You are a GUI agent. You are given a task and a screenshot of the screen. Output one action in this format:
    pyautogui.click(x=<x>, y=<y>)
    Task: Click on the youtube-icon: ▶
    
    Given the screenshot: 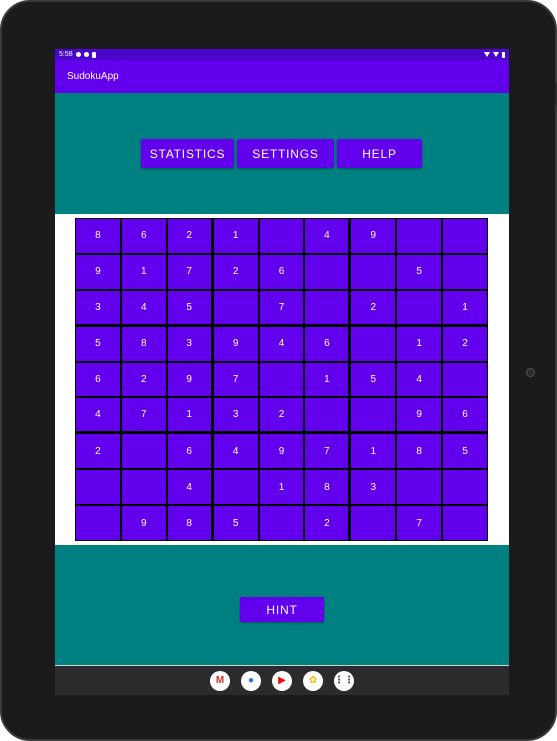 What is the action you would take?
    pyautogui.click(x=282, y=680)
    